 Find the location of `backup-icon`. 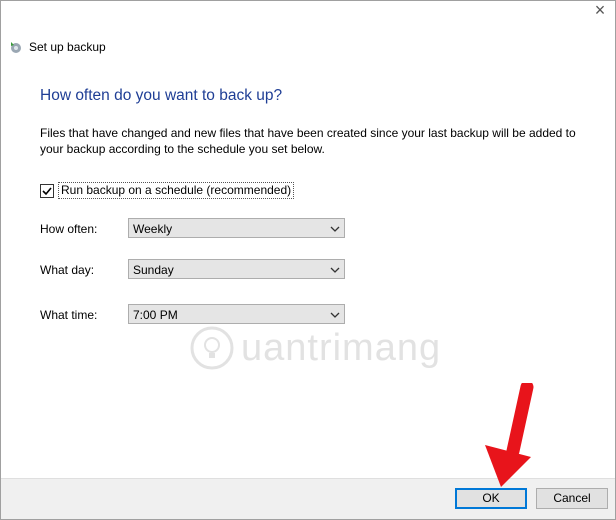

backup-icon is located at coordinates (16, 47).